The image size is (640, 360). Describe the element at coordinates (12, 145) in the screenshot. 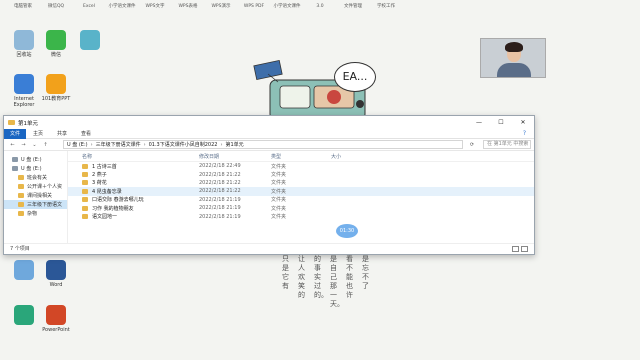

I see `back-button: ←` at that location.